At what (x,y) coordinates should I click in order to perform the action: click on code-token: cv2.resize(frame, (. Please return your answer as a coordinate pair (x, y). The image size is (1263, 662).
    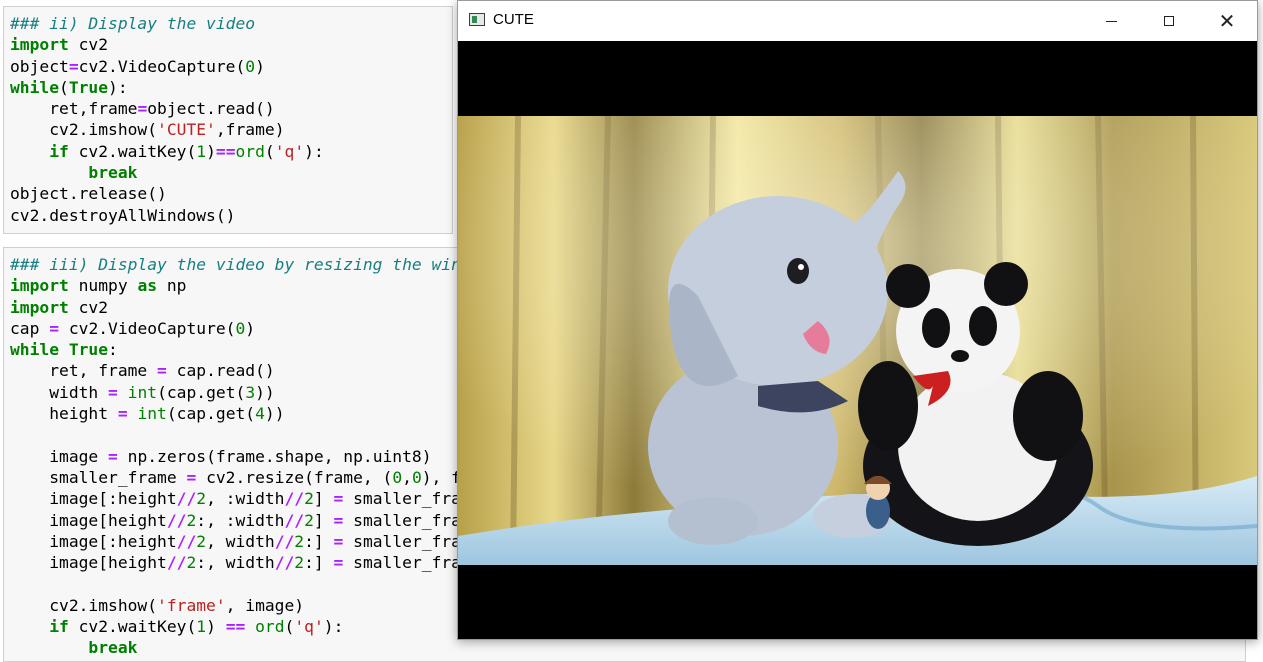
    Looking at the image, I should click on (294, 477).